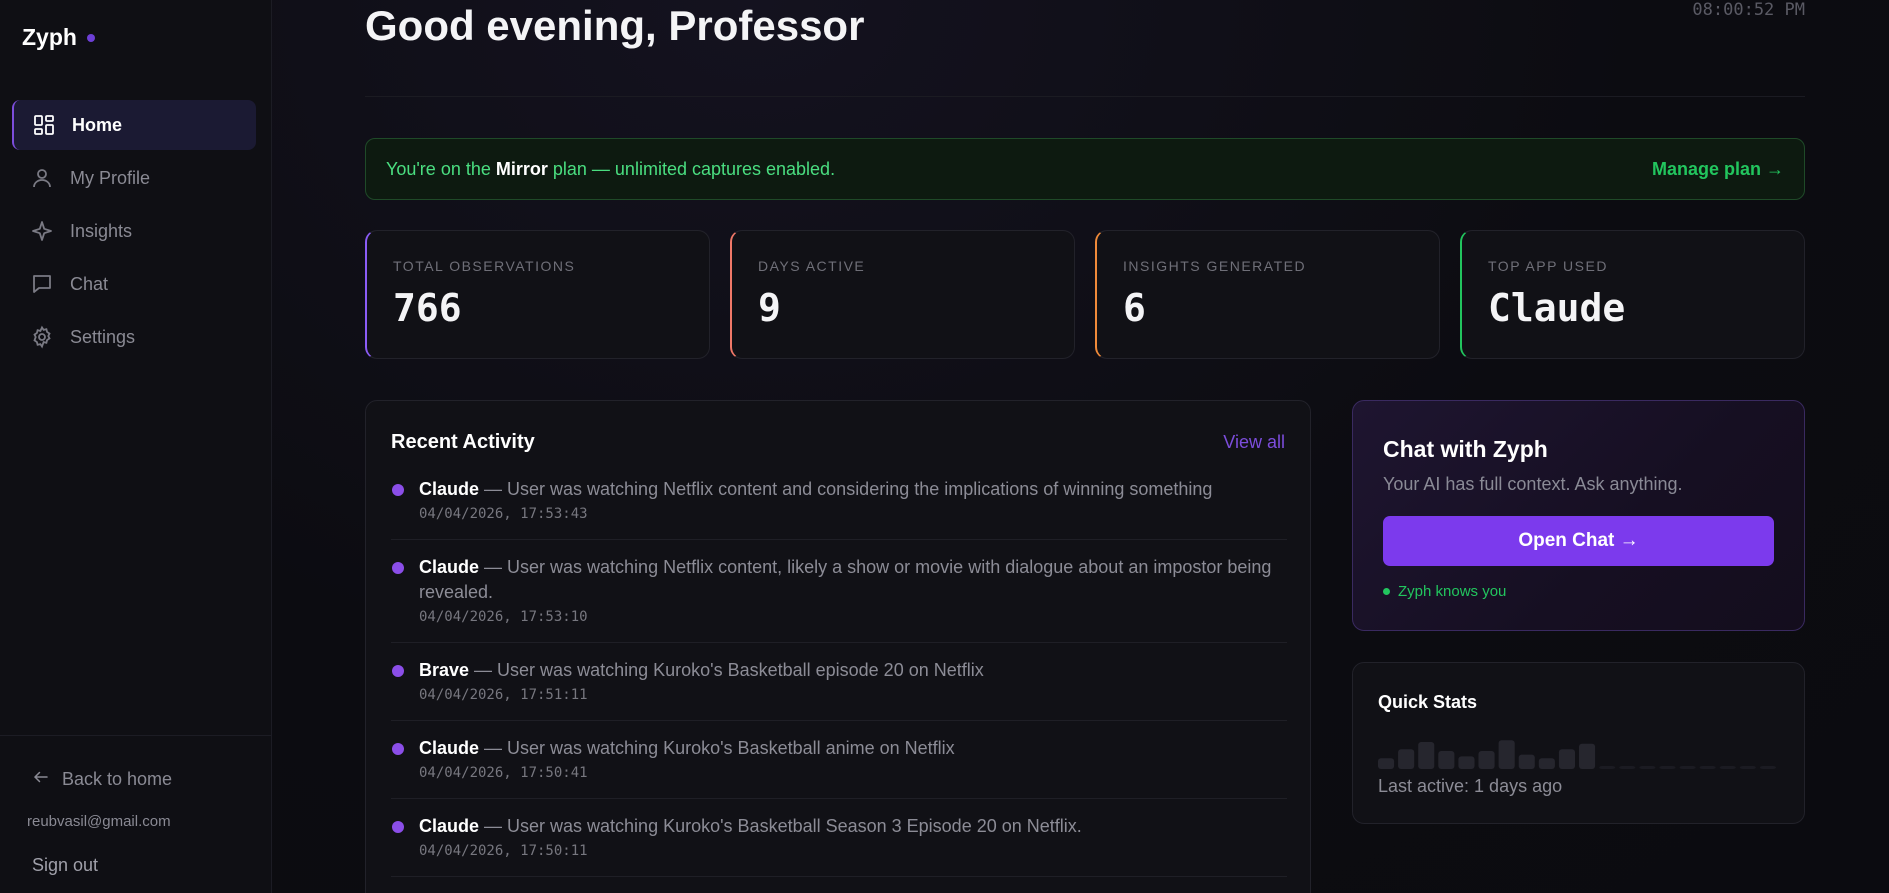 Image resolution: width=1889 pixels, height=893 pixels. I want to click on status-dot-icon, so click(1386, 591).